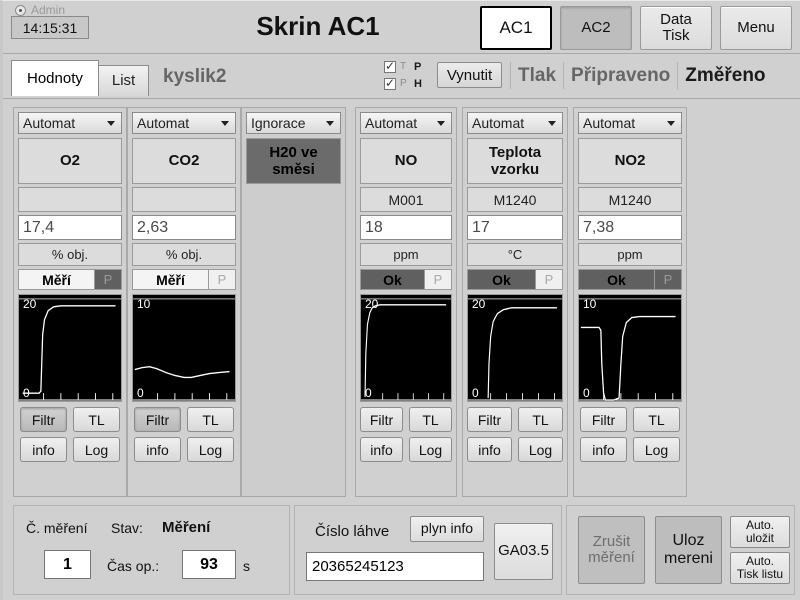 The width and height of the screenshot is (800, 600). What do you see at coordinates (209, 564) in the screenshot?
I see `operation-time-field: 93` at bounding box center [209, 564].